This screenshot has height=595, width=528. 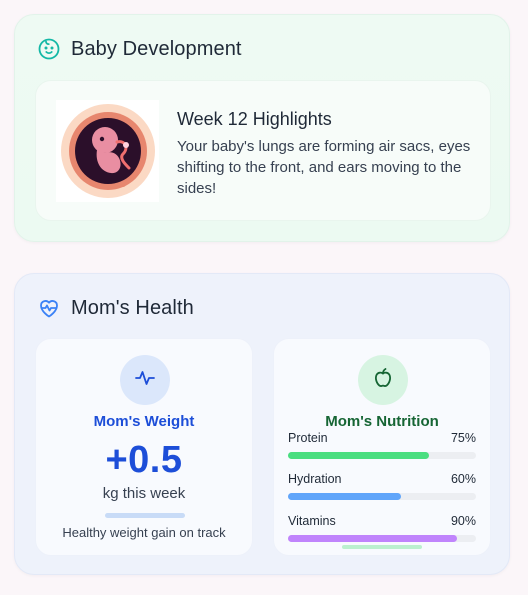 I want to click on baby-development-header: Baby Development, so click(x=139, y=49).